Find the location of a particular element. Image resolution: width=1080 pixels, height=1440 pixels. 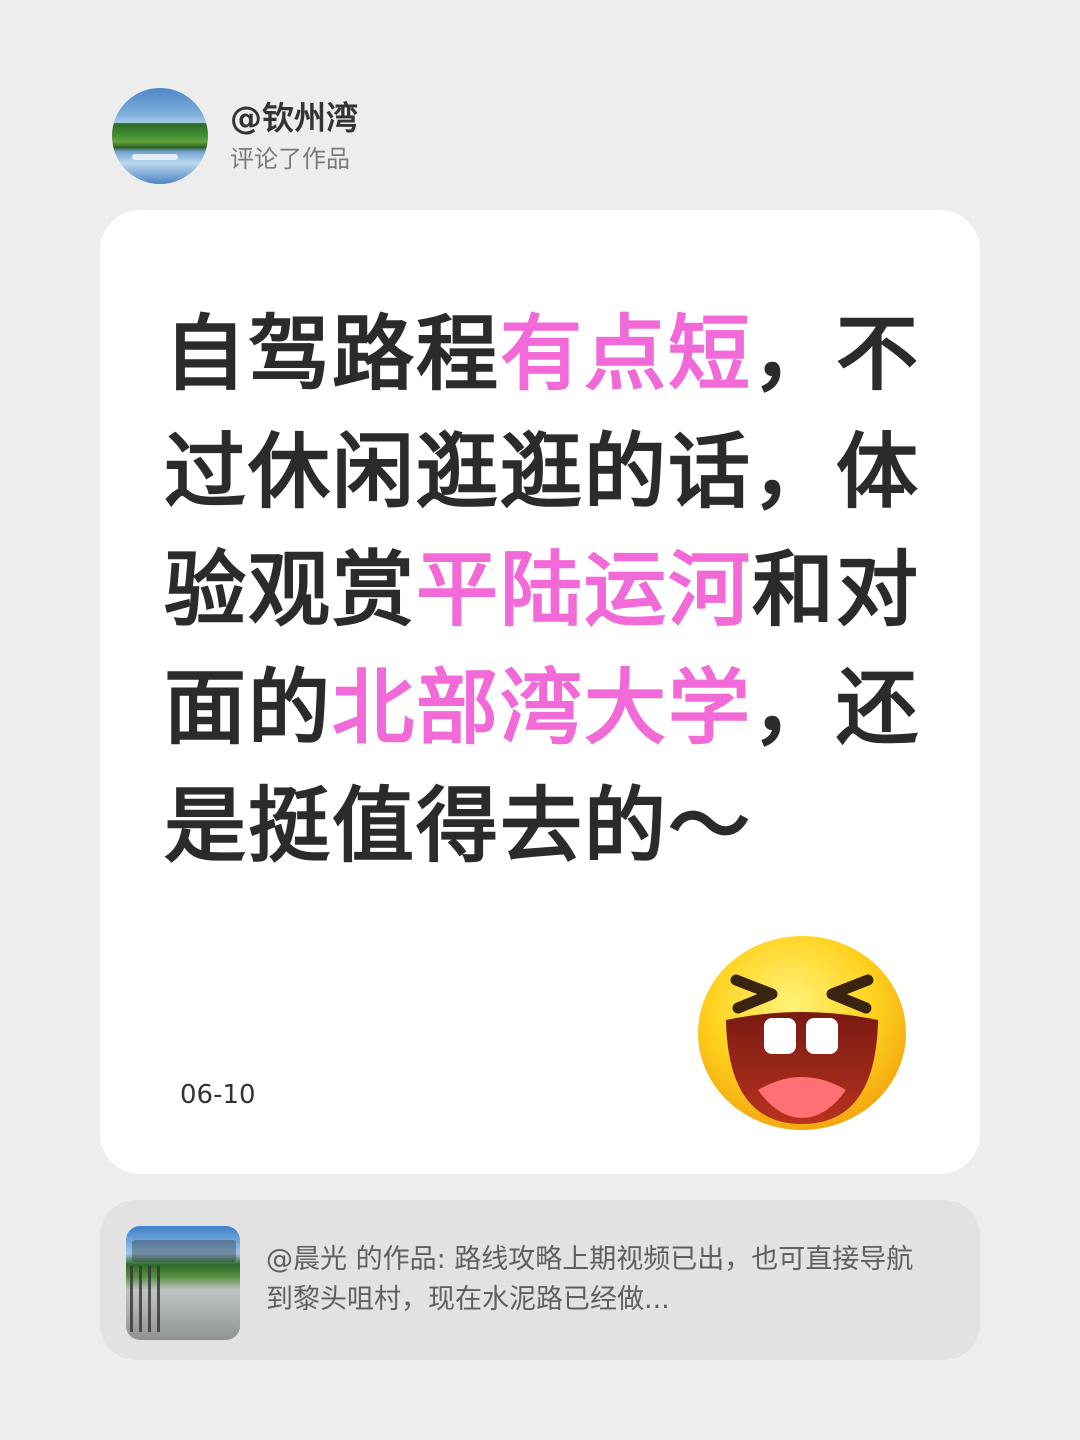

header-text: @钦州湾 评论了作品 is located at coordinates (294, 136).